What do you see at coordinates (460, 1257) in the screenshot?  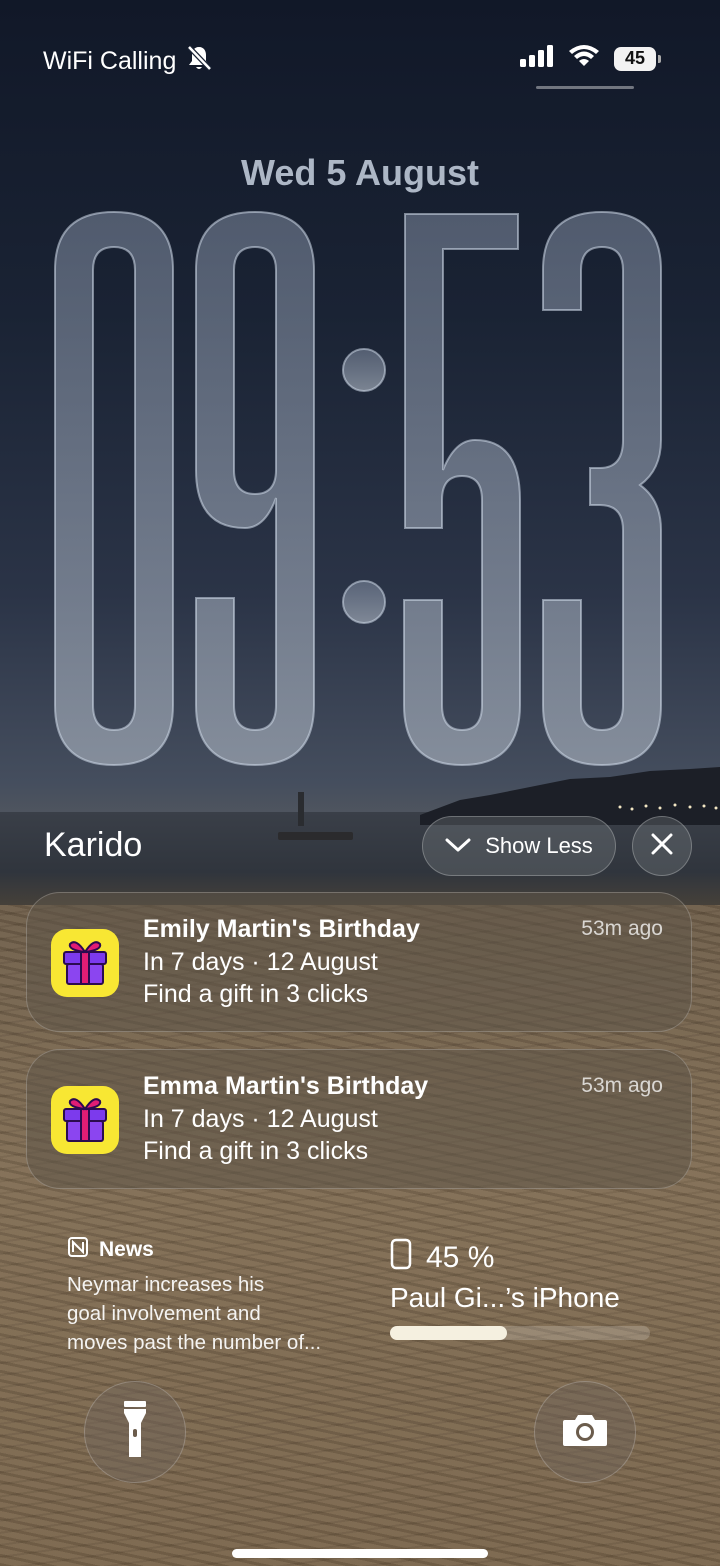 I see `battery-percent: 45 %` at bounding box center [460, 1257].